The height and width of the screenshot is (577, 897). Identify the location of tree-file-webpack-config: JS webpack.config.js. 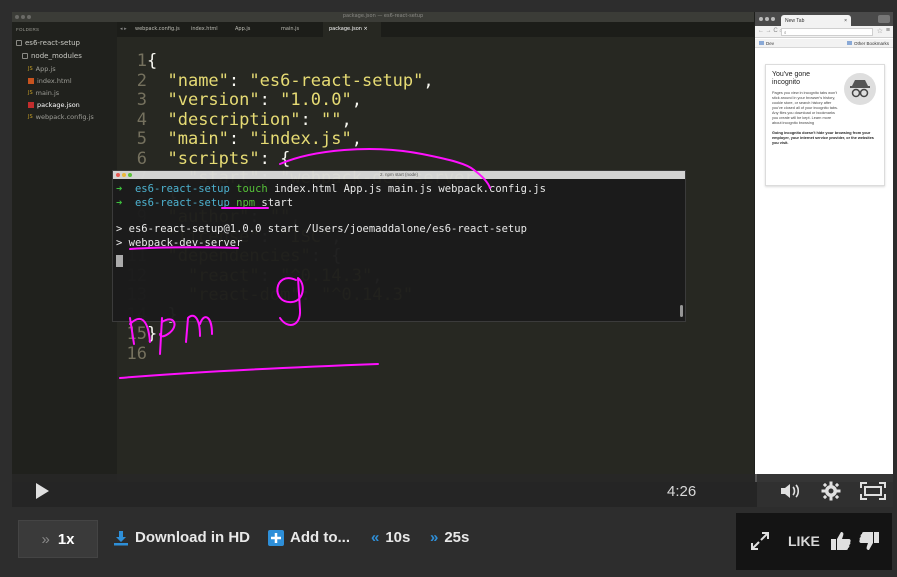
(61, 117).